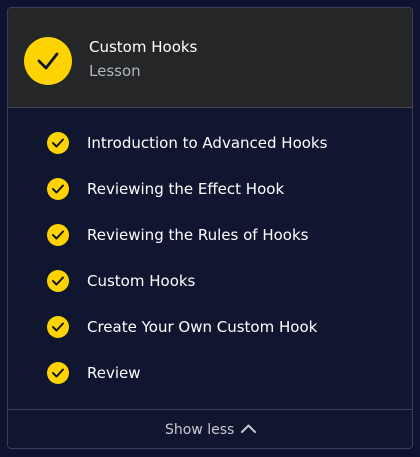  What do you see at coordinates (248, 428) in the screenshot?
I see `chevron-up-icon` at bounding box center [248, 428].